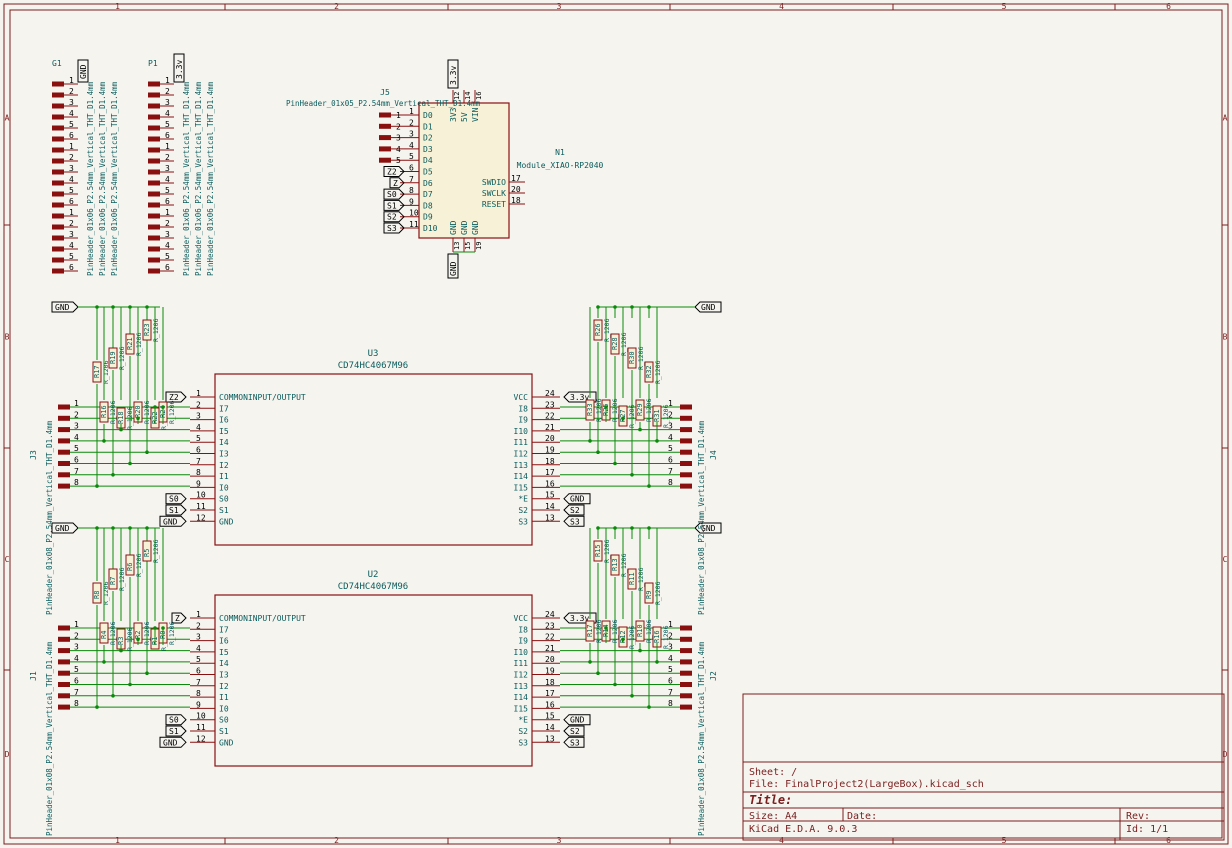 This screenshot has width=1232, height=848. Describe the element at coordinates (224, 663) in the screenshot. I see `pin-name: I4` at that location.